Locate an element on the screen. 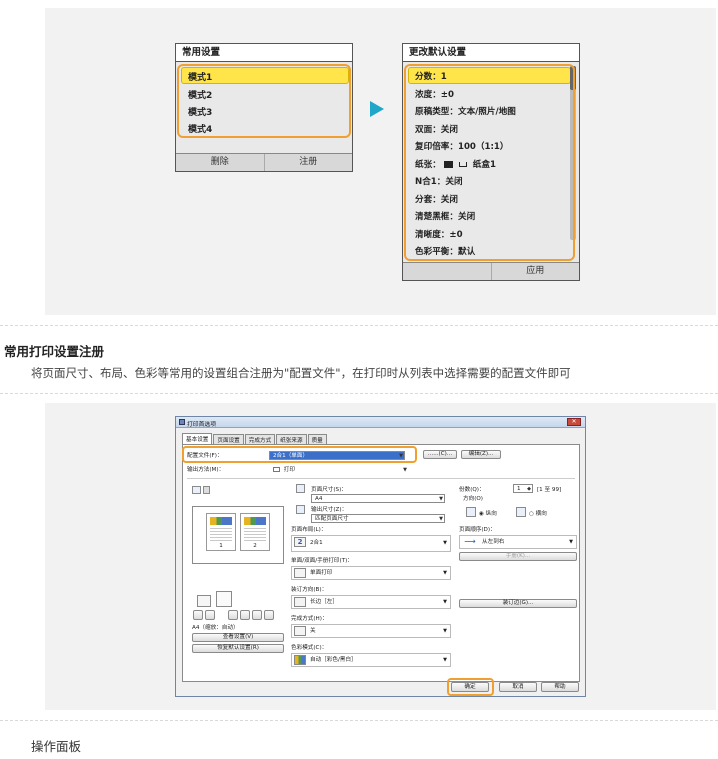 Image resolution: width=718 pixels, height=759 pixels. portrait-icon is located at coordinates (471, 512).